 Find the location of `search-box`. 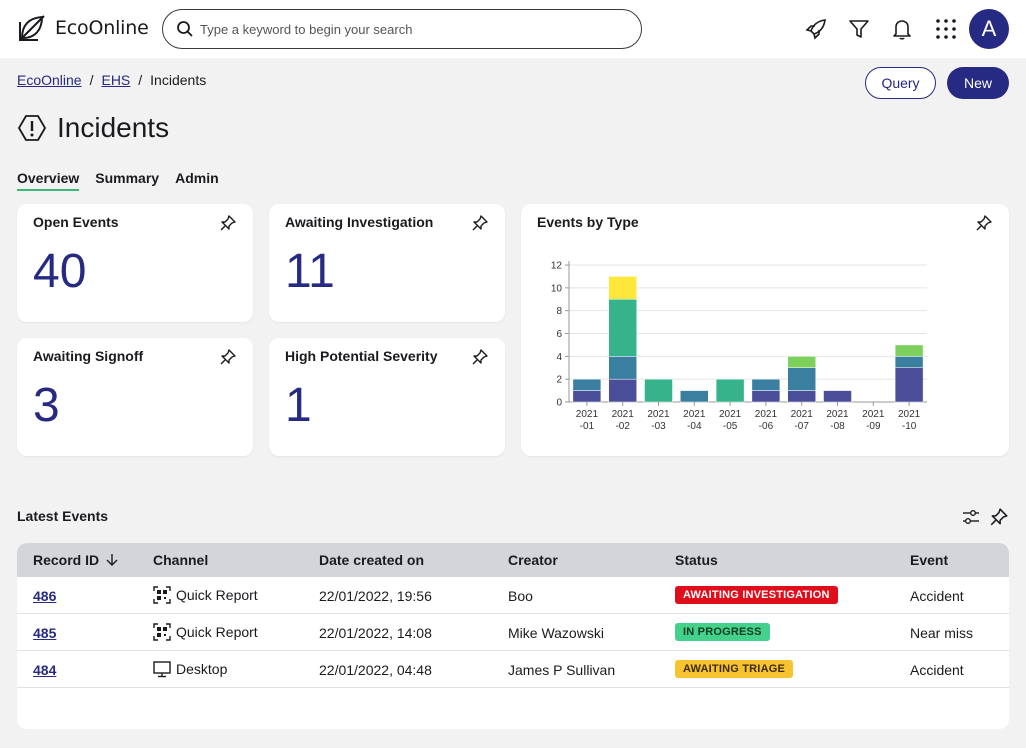

search-box is located at coordinates (402, 29).